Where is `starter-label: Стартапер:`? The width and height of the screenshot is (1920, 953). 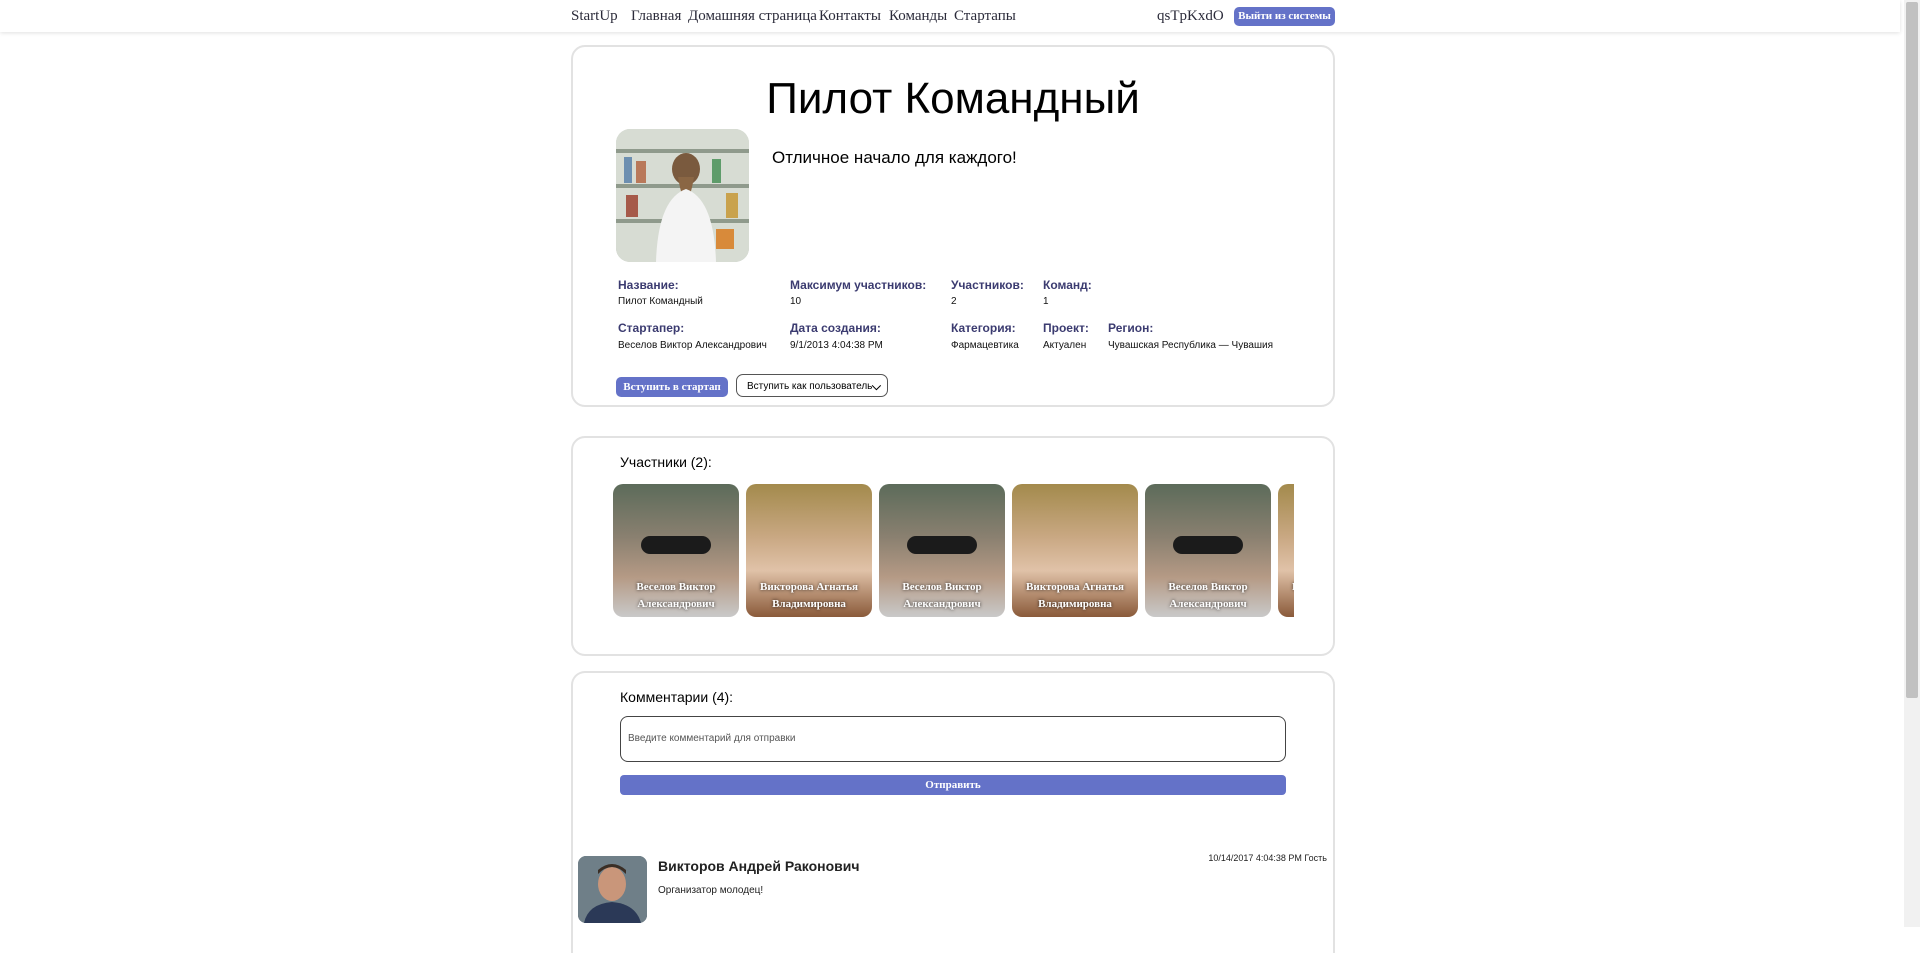
starter-label: Стартапер: is located at coordinates (651, 328).